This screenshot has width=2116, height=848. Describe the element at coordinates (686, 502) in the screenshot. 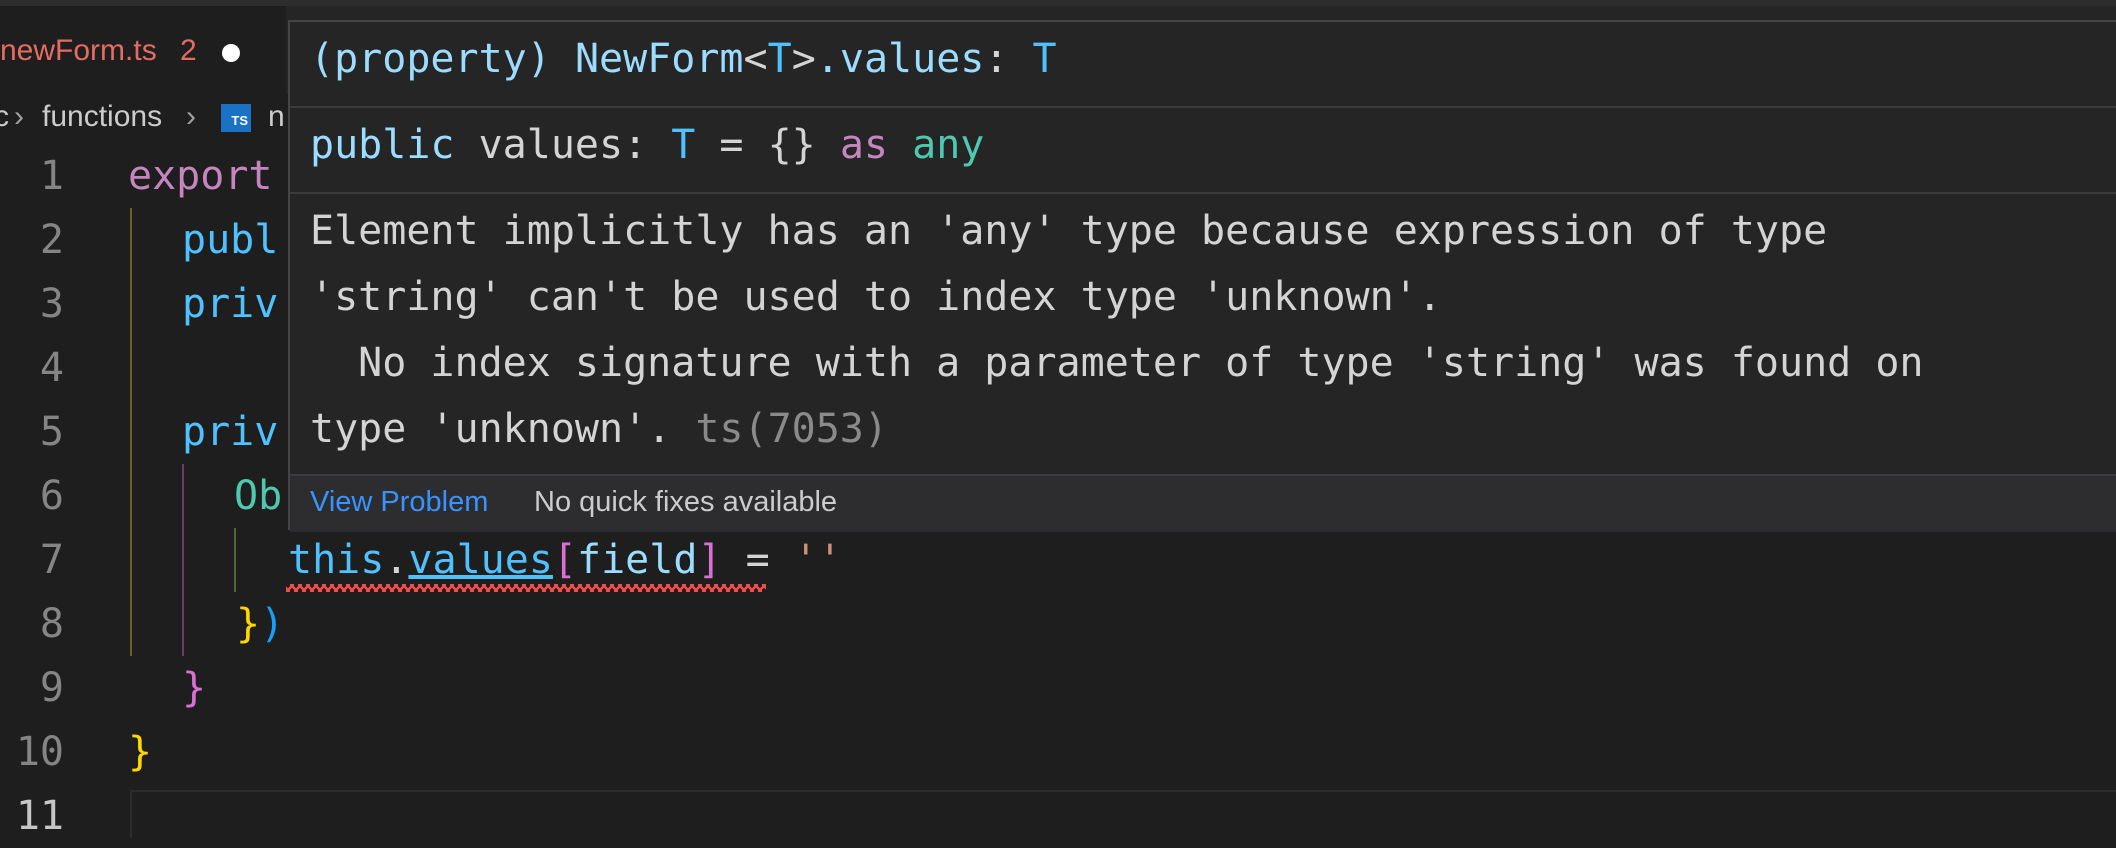

I see `no-quick-fixes-label: No quick fixes available` at that location.